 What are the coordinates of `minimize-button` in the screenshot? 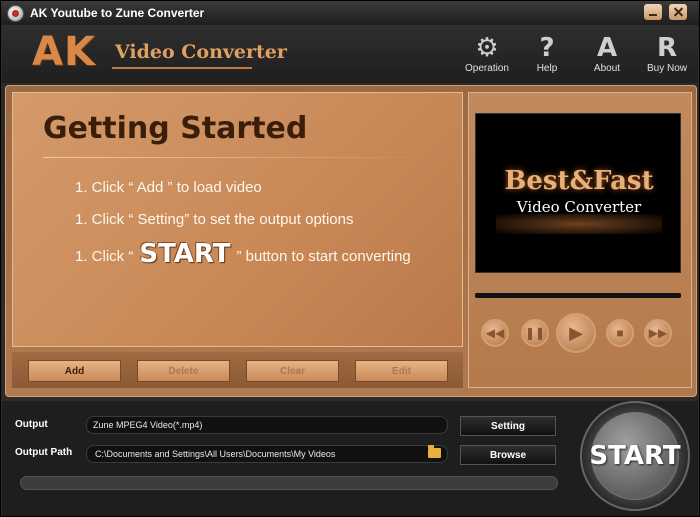 It's located at (653, 12).